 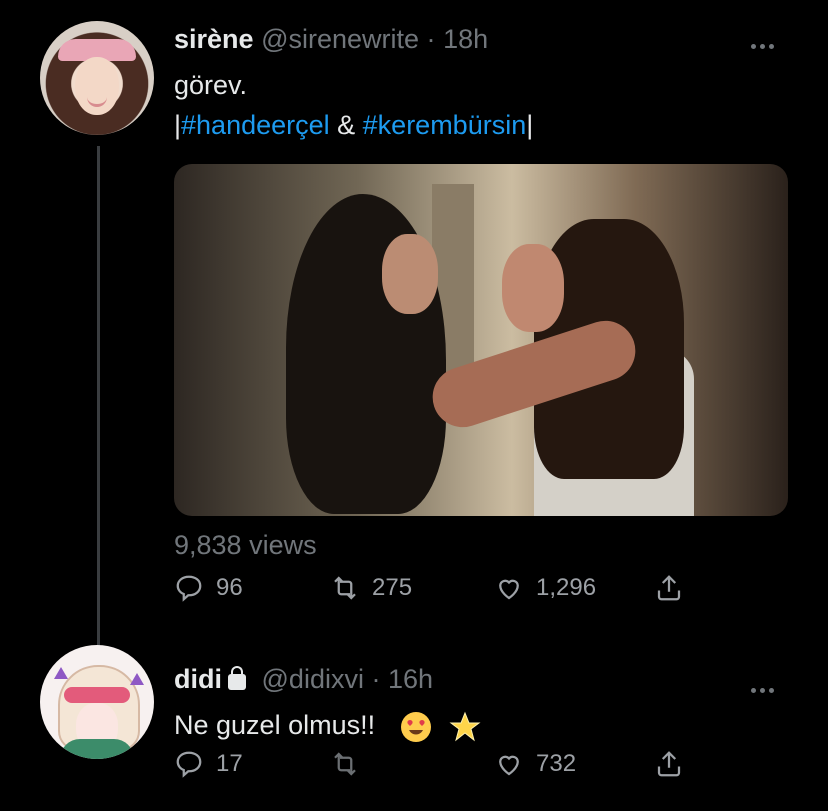 I want to click on display-name: didi, so click(x=198, y=679).